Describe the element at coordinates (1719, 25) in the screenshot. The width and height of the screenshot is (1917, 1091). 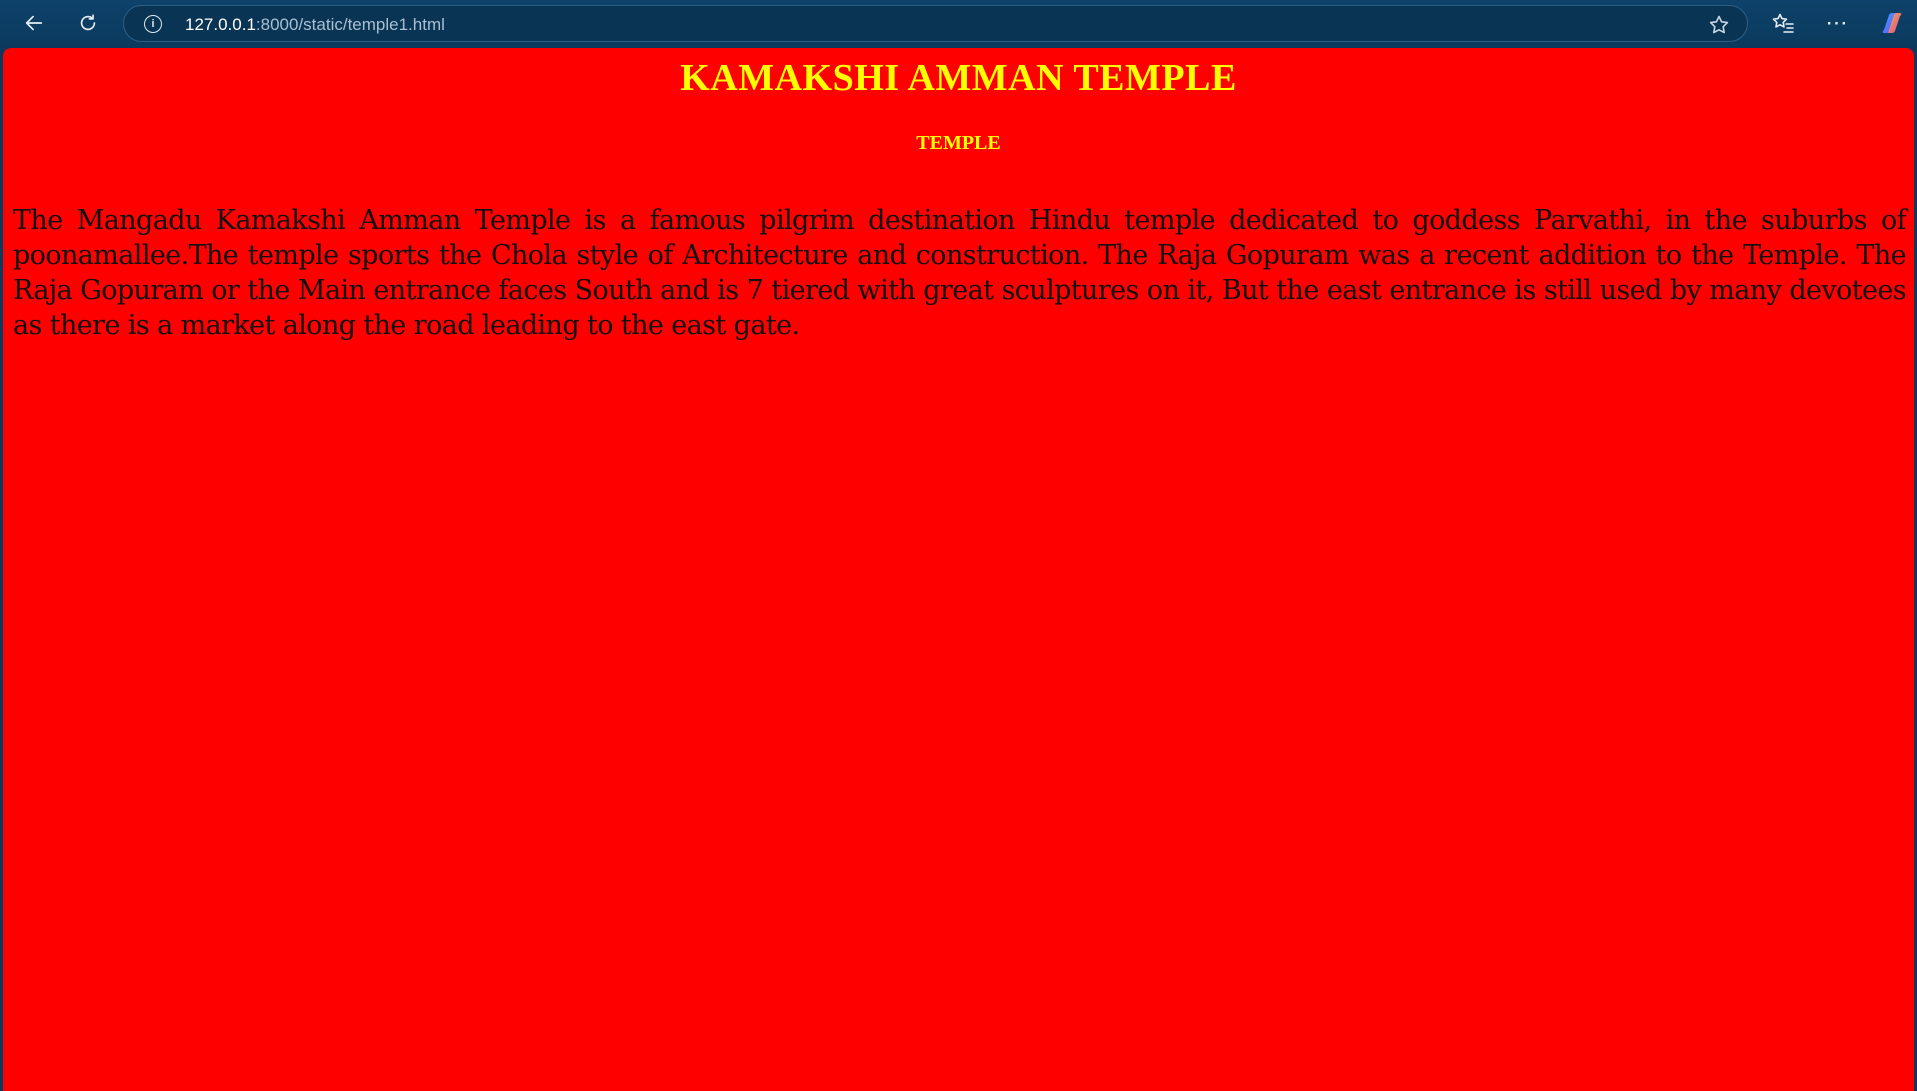
I see `star-icon` at that location.